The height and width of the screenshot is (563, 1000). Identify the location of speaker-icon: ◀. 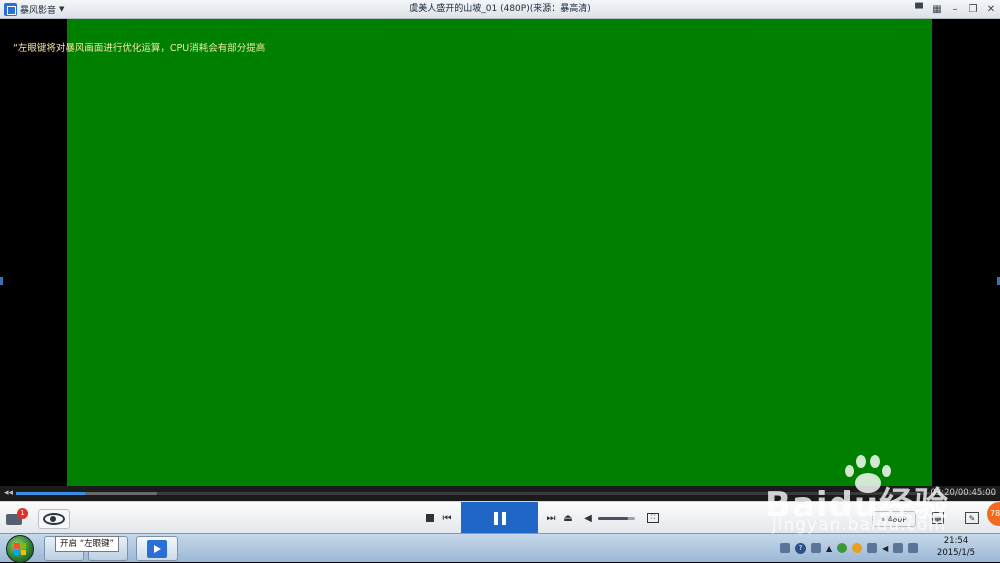
(588, 518).